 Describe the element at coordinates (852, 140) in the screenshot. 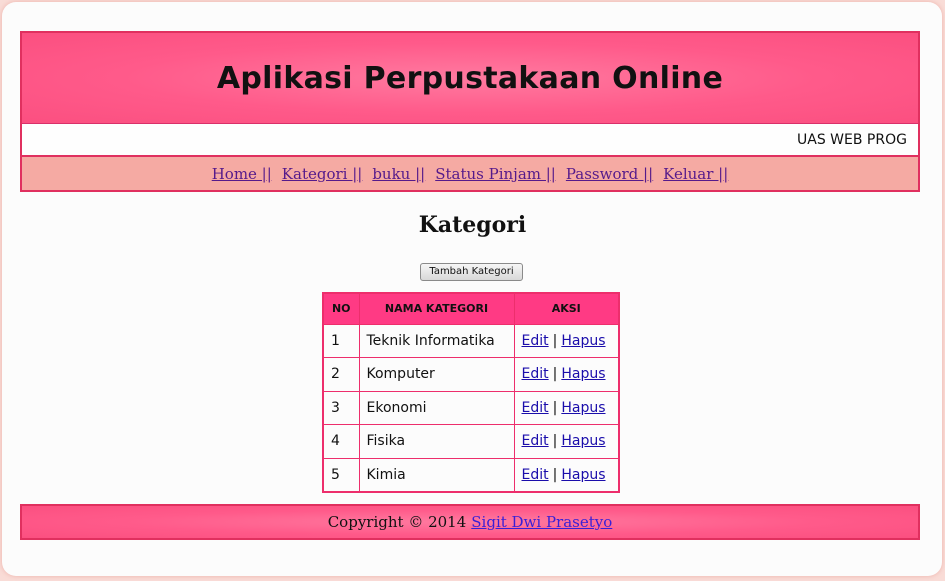

I see `marquee-text: UAS WEB PROG` at that location.